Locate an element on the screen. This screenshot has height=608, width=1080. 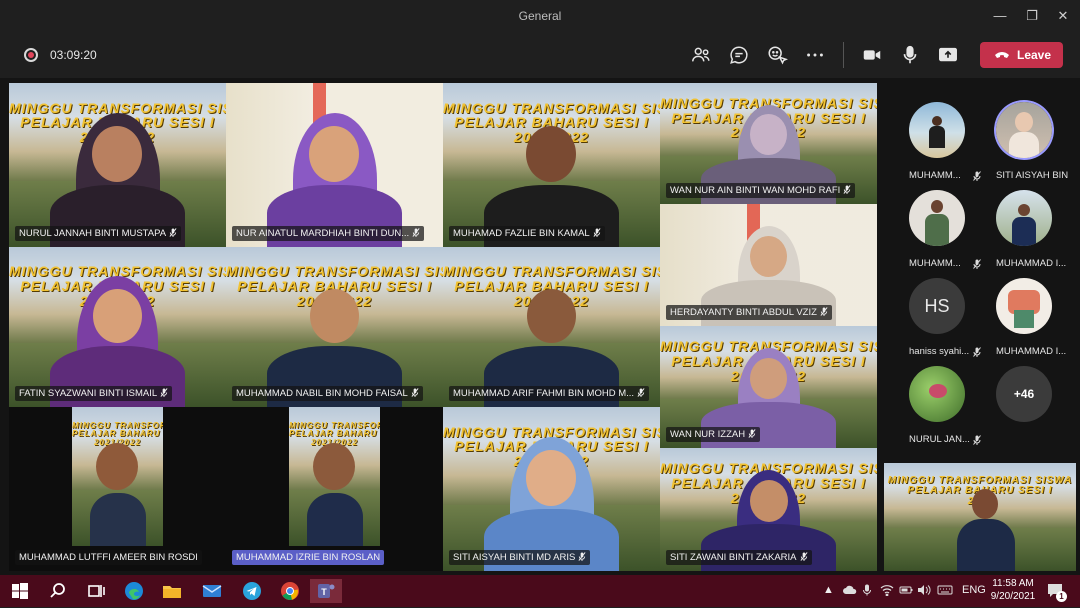
keyboard-icon is located at coordinates (945, 591).